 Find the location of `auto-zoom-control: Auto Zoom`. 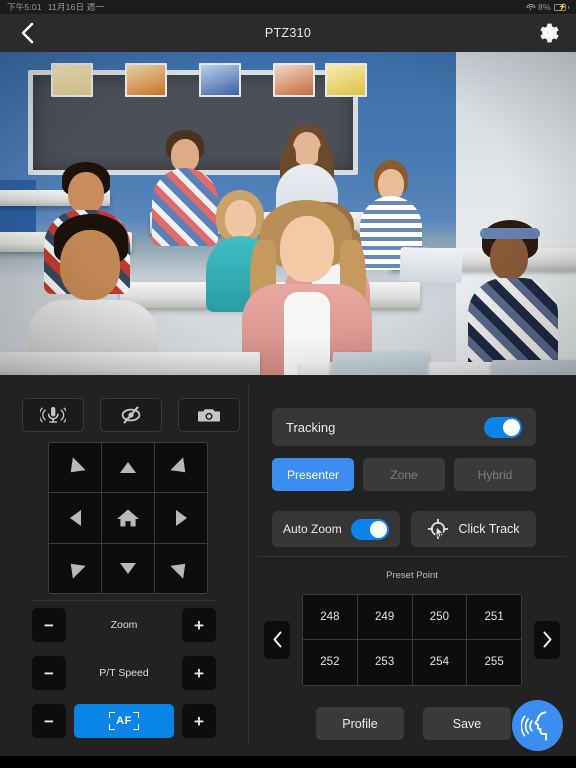

auto-zoom-control: Auto Zoom is located at coordinates (336, 529).